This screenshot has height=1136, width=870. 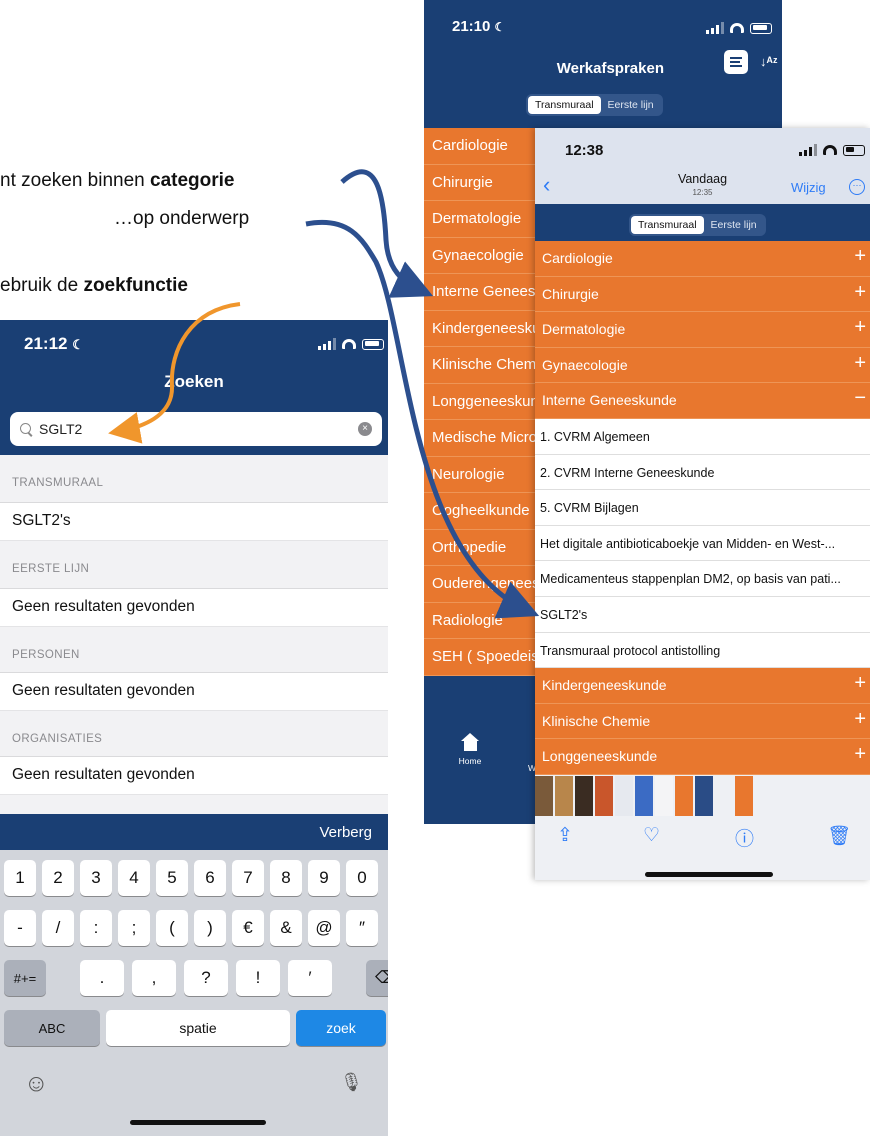 What do you see at coordinates (422, 419) in the screenshot?
I see `arrow-to-subject` at bounding box center [422, 419].